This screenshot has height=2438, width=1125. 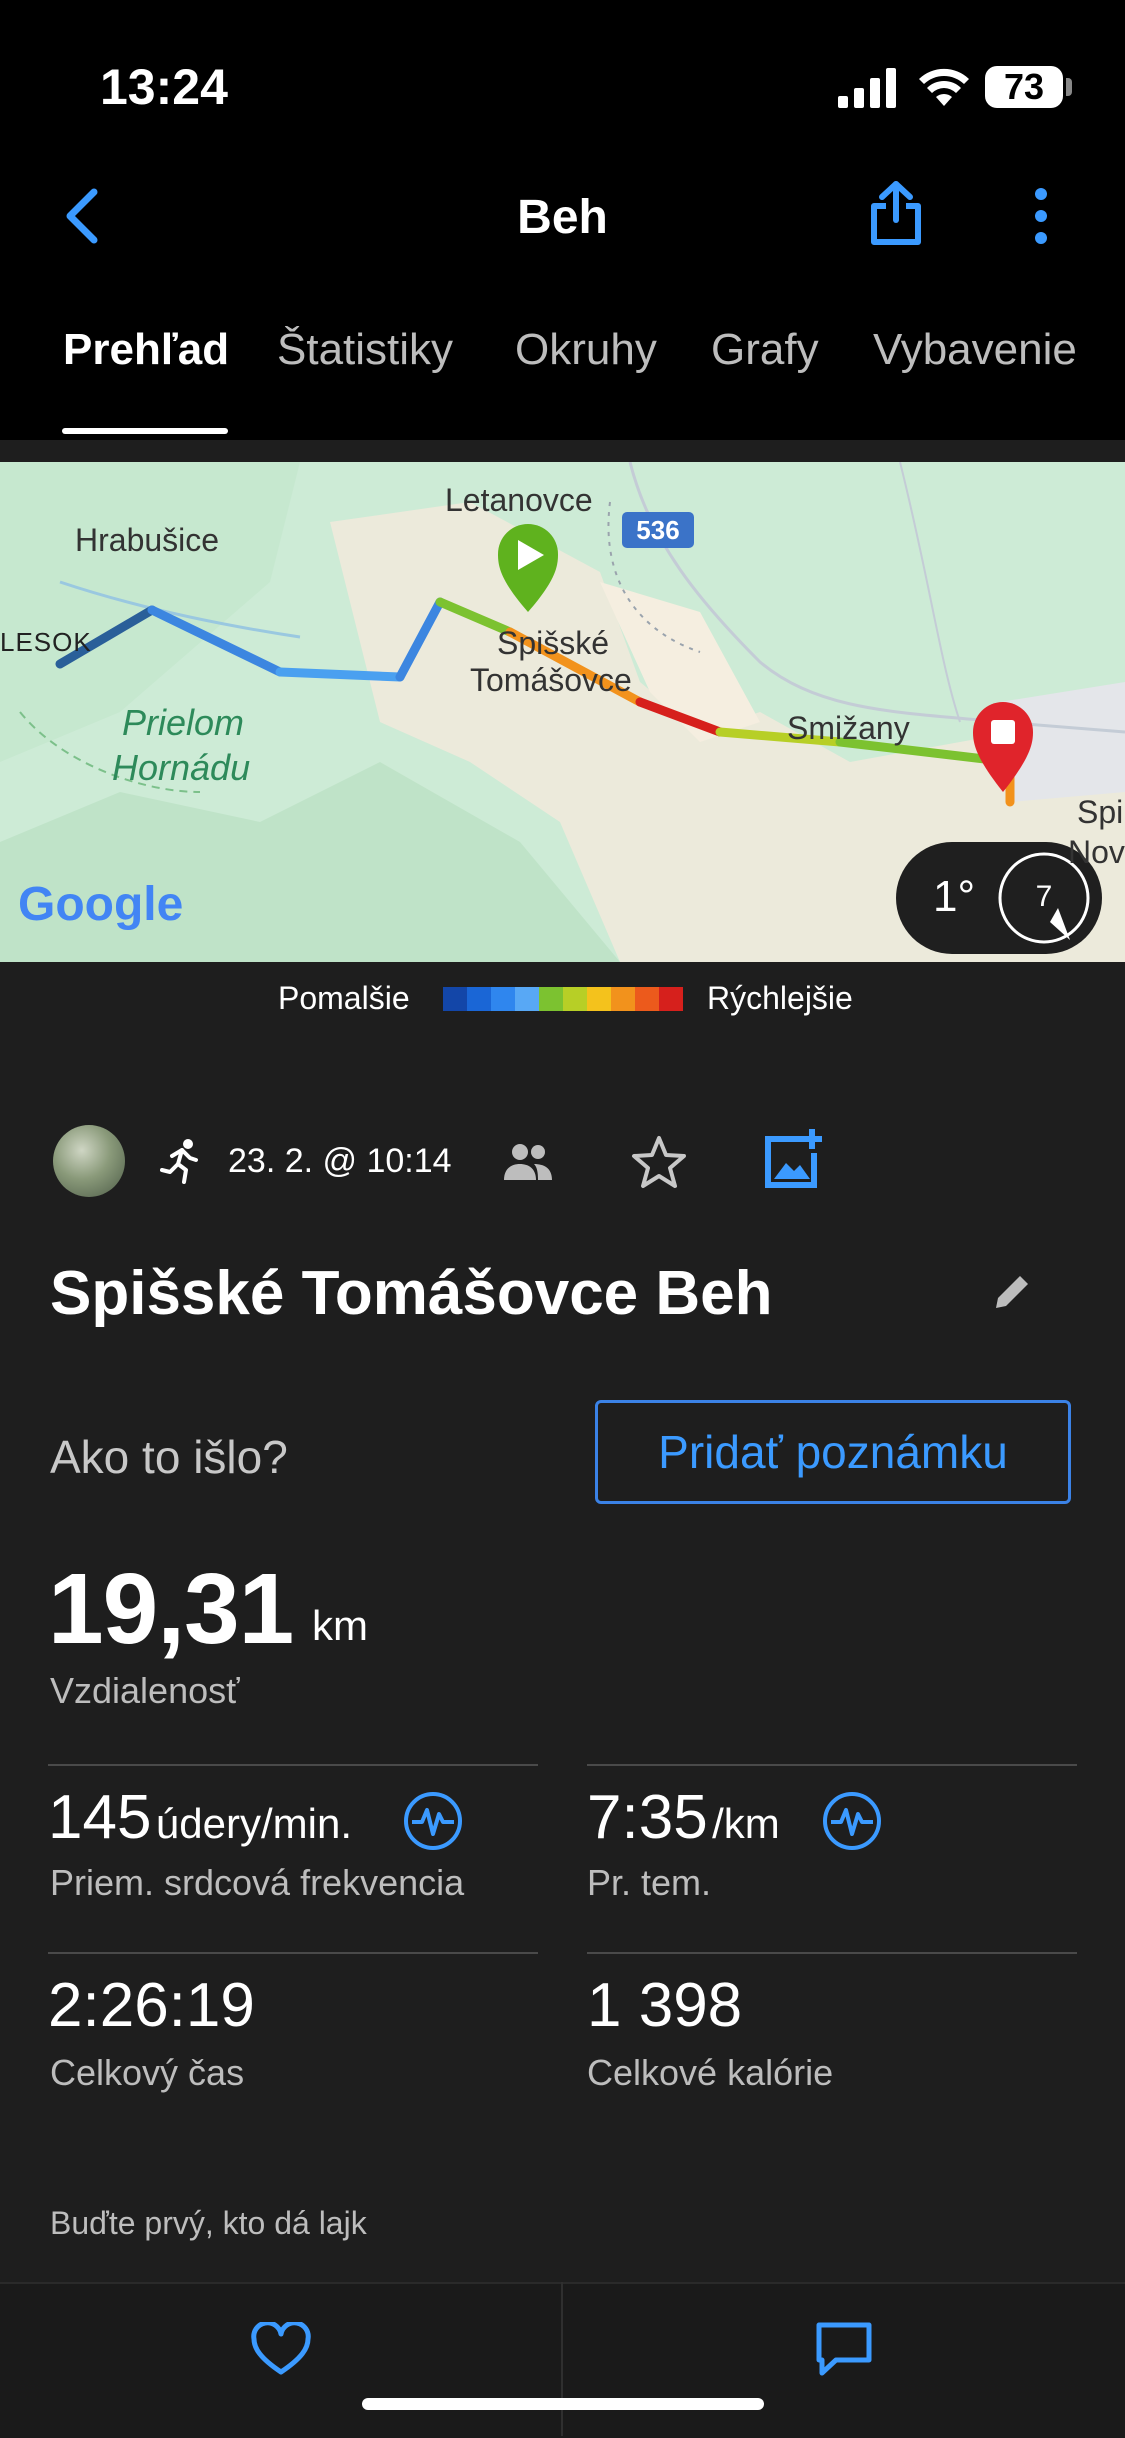 I want to click on how-did-it-go-label: Ako to išlo?, so click(x=169, y=1457).